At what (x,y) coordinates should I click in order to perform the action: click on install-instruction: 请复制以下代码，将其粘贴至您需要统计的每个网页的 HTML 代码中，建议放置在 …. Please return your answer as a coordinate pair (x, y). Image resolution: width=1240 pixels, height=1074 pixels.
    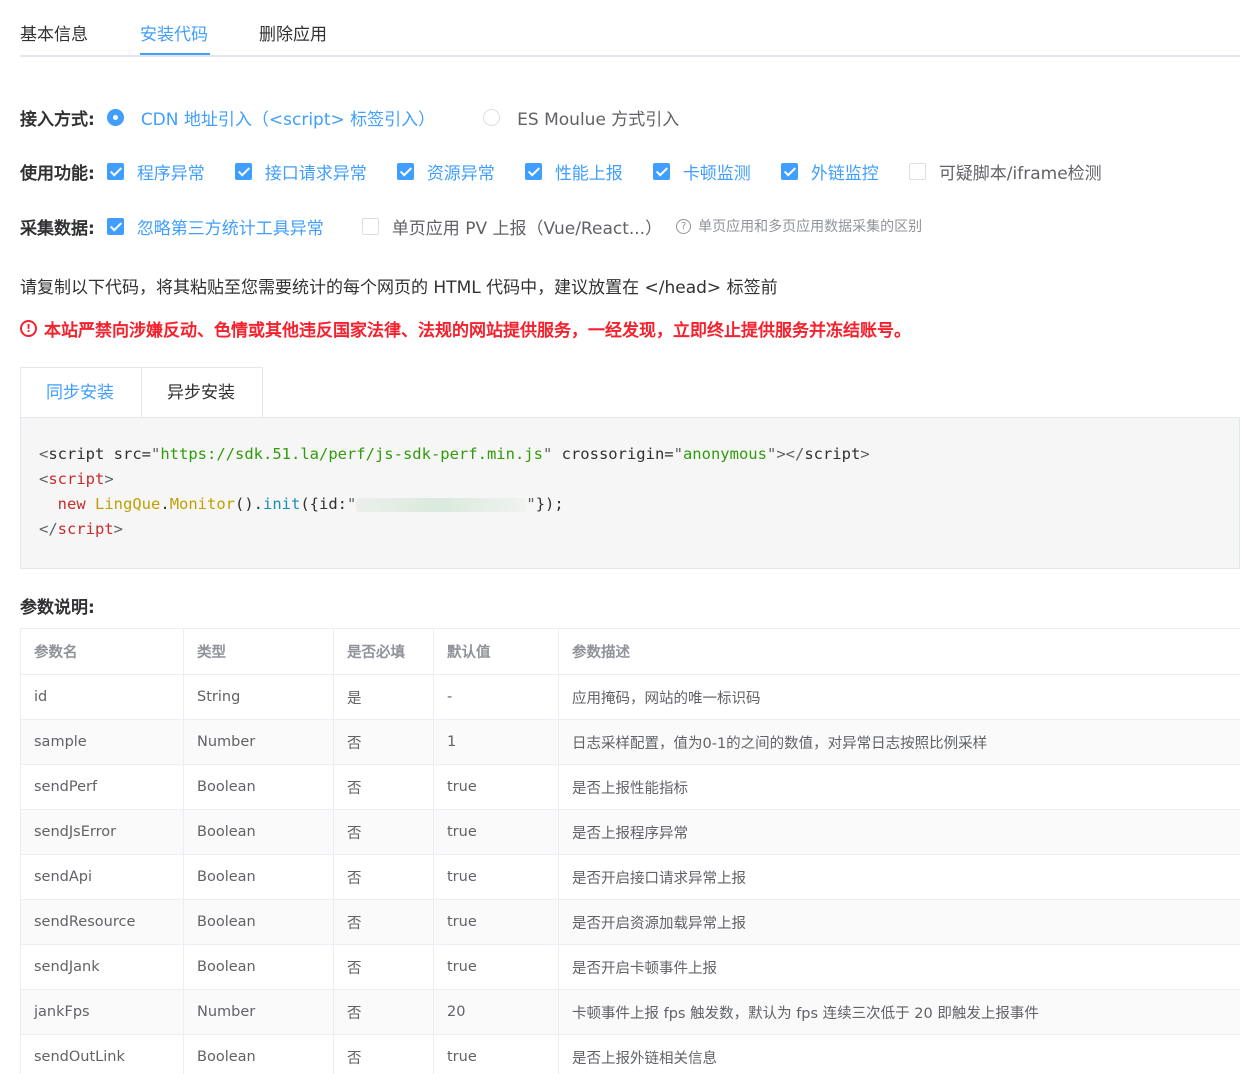
    Looking at the image, I should click on (399, 288).